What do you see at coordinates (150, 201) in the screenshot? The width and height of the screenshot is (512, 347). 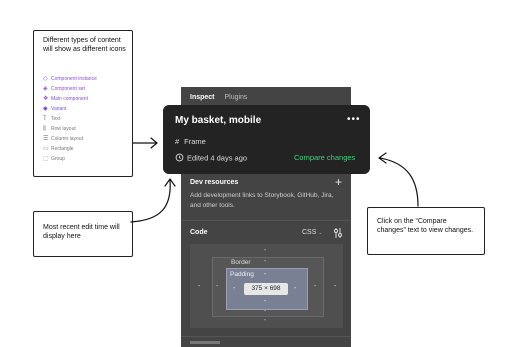 I see `arrow-to-edit-time` at bounding box center [150, 201].